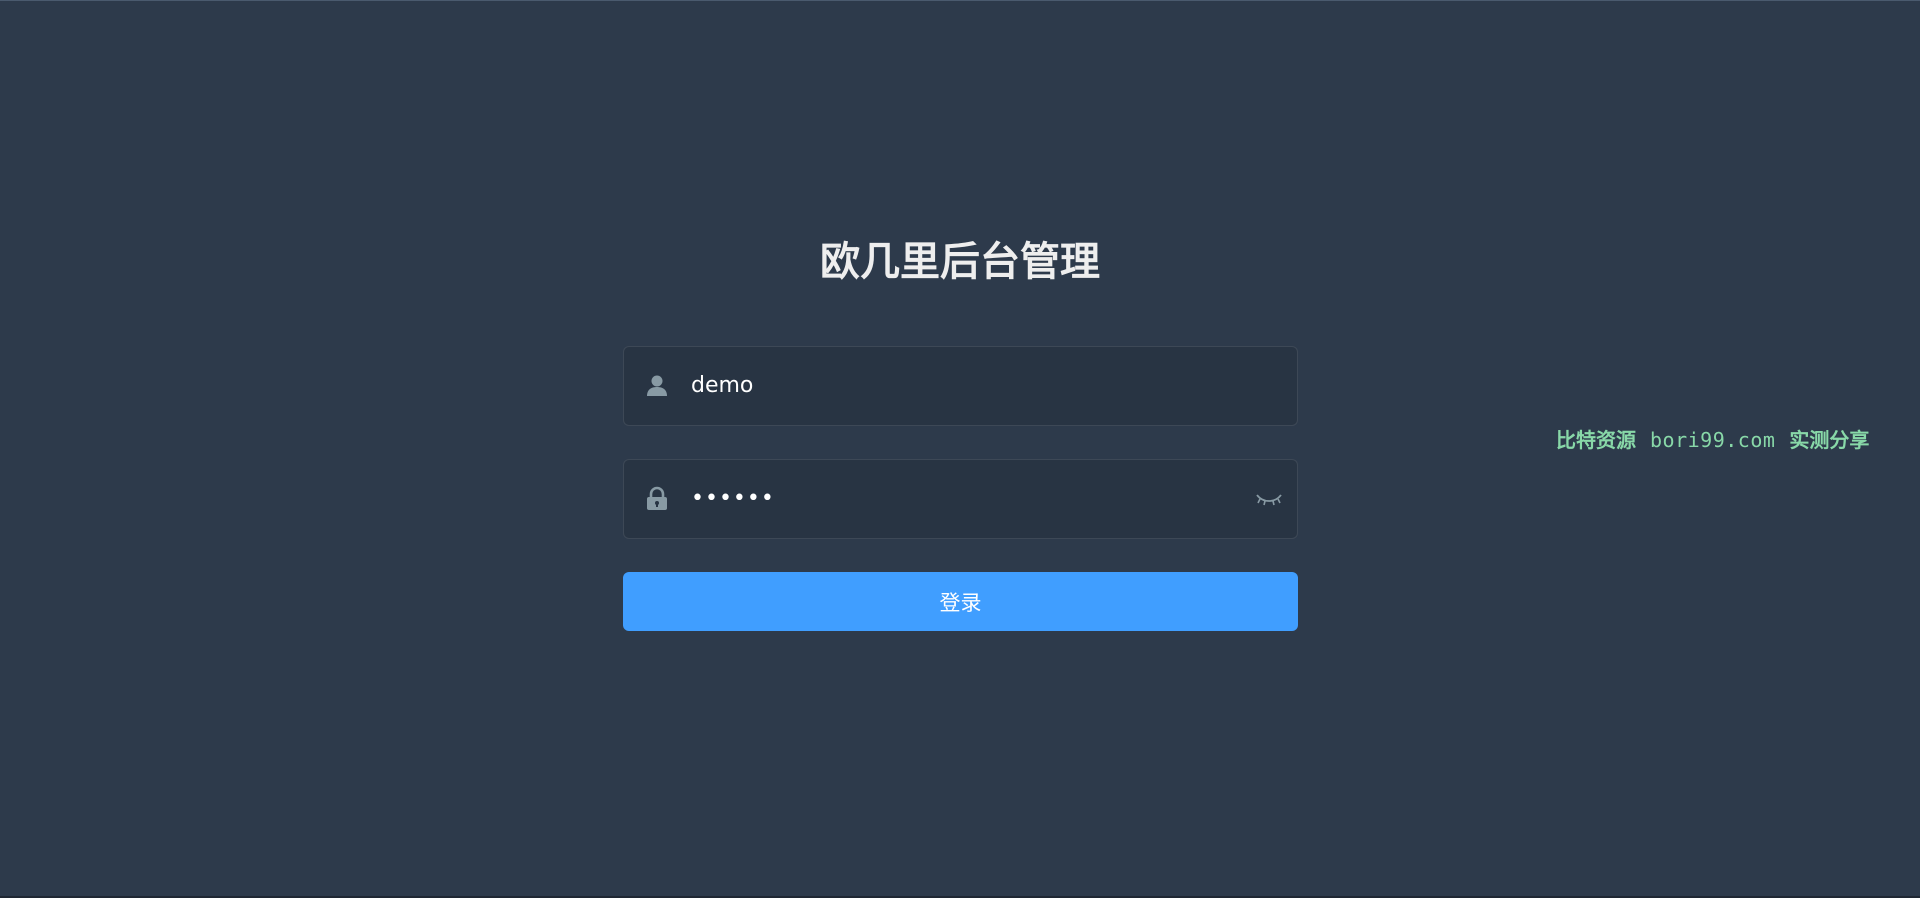 The width and height of the screenshot is (1920, 898). What do you see at coordinates (960, 262) in the screenshot?
I see `page-title: 欧几里后台管理` at bounding box center [960, 262].